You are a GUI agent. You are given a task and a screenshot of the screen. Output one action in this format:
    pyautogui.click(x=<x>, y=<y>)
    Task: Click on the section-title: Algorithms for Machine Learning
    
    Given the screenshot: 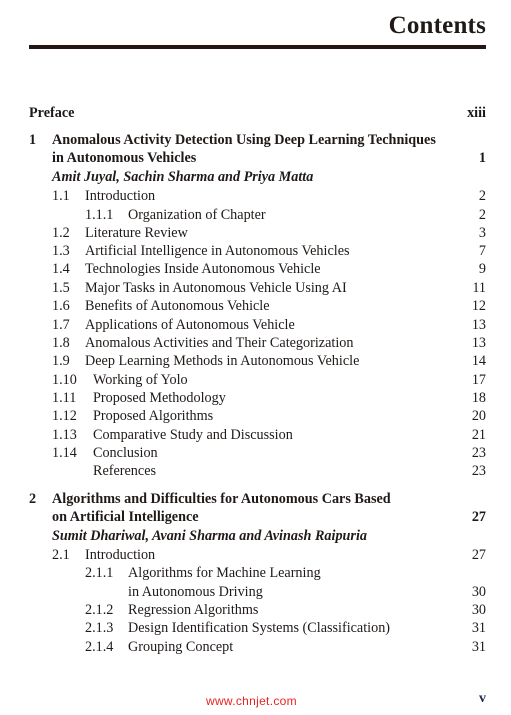 What is the action you would take?
    pyautogui.click(x=224, y=573)
    